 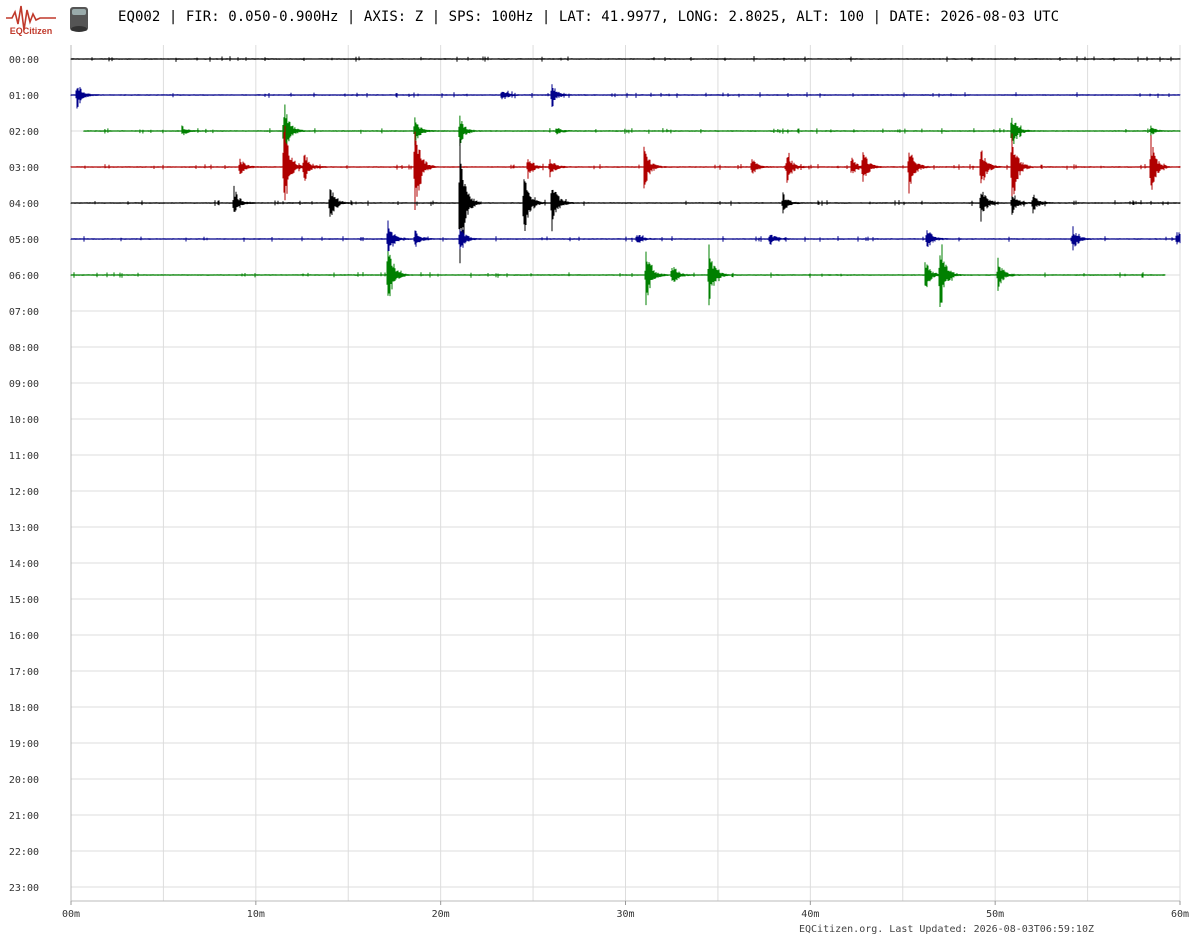 What do you see at coordinates (24, 672) in the screenshot?
I see `y-tick-label: 17:00` at bounding box center [24, 672].